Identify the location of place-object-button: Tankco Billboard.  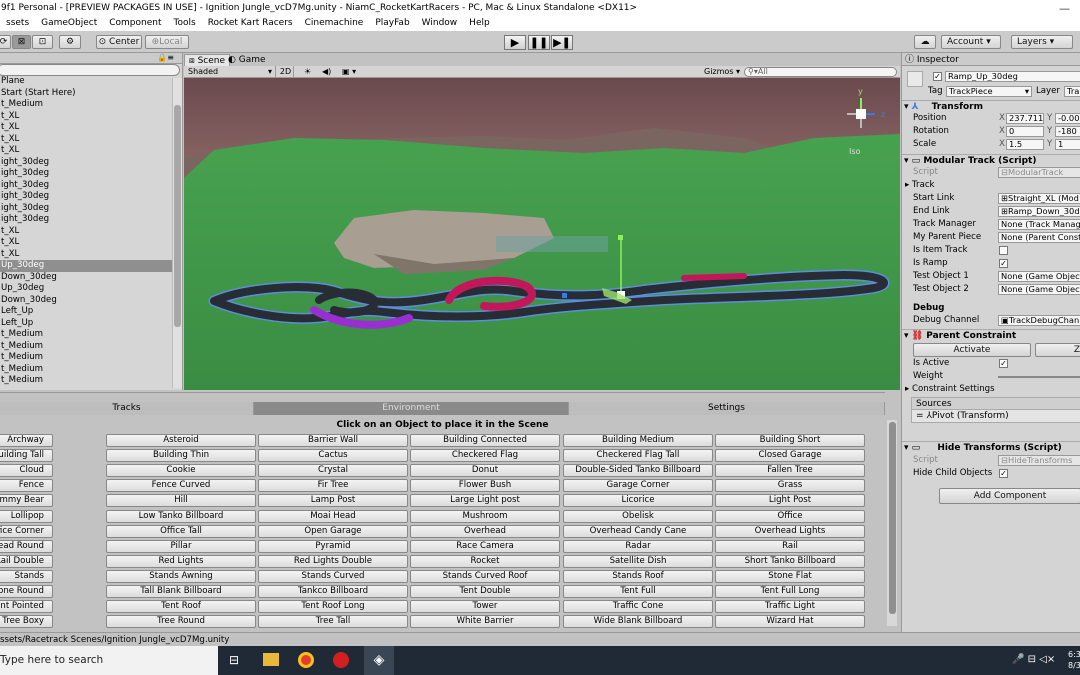
(333, 591).